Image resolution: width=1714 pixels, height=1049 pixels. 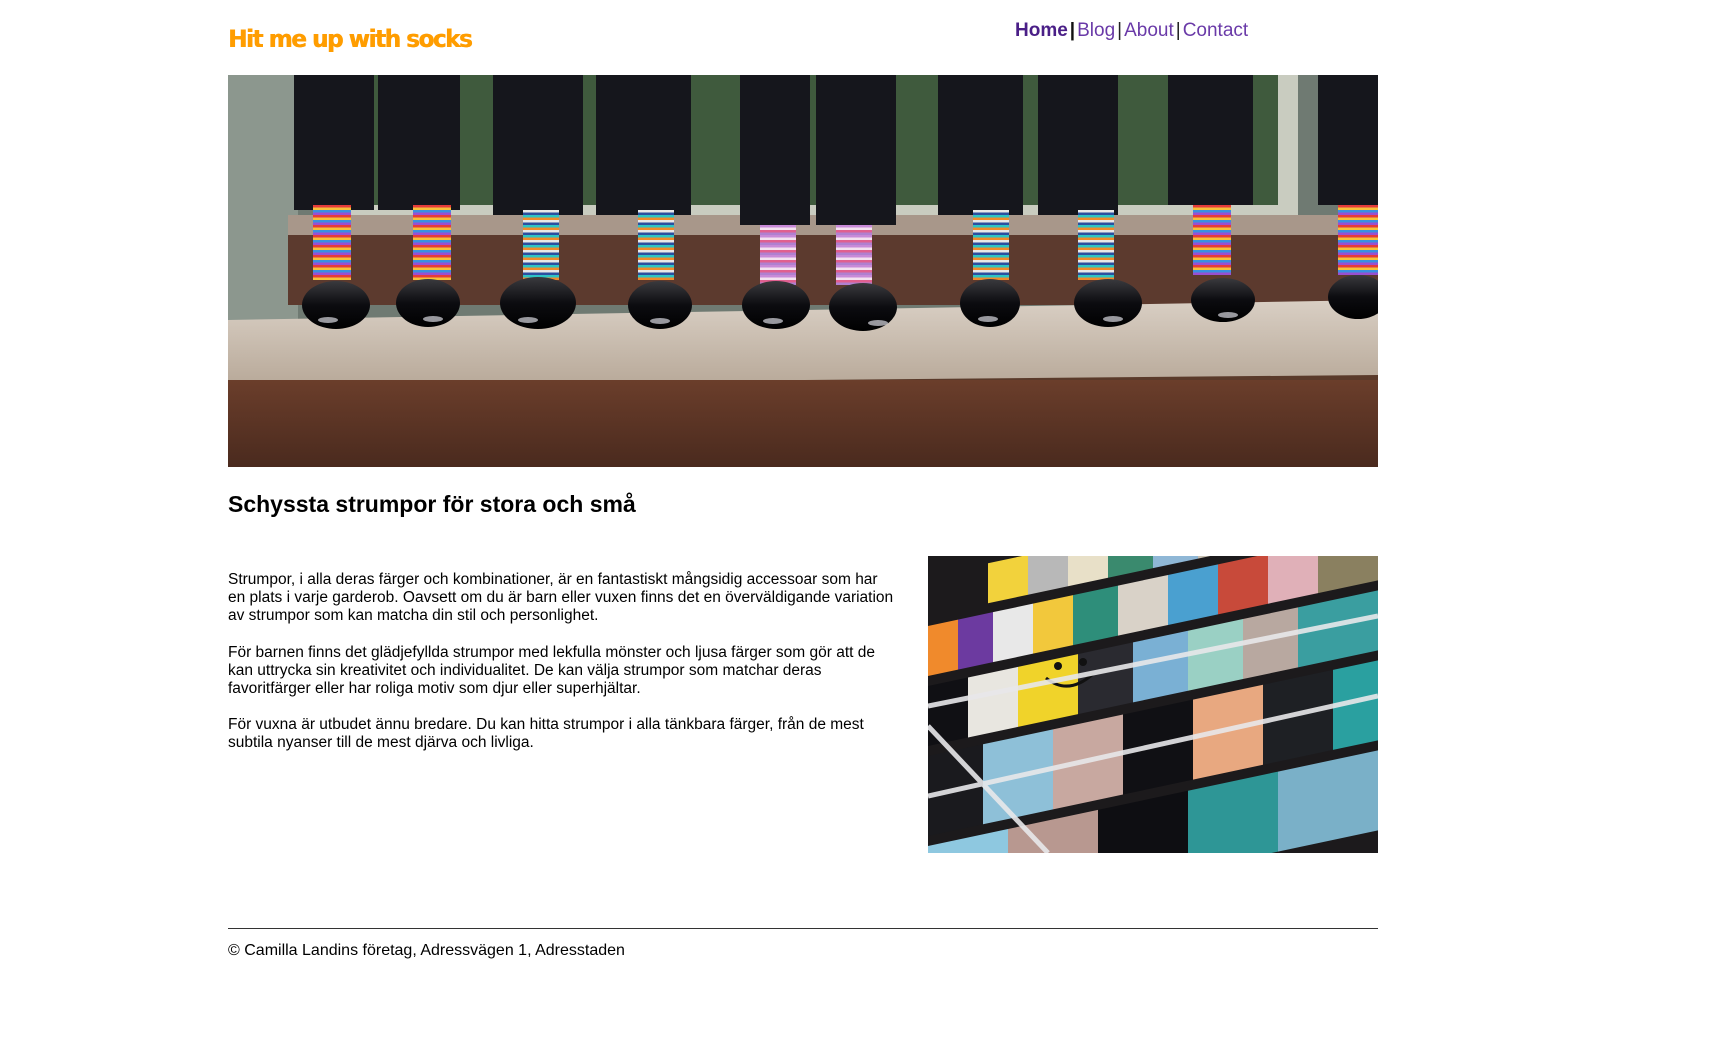 What do you see at coordinates (432, 504) in the screenshot?
I see `page-heading: Schyssta strumpor för stora och små` at bounding box center [432, 504].